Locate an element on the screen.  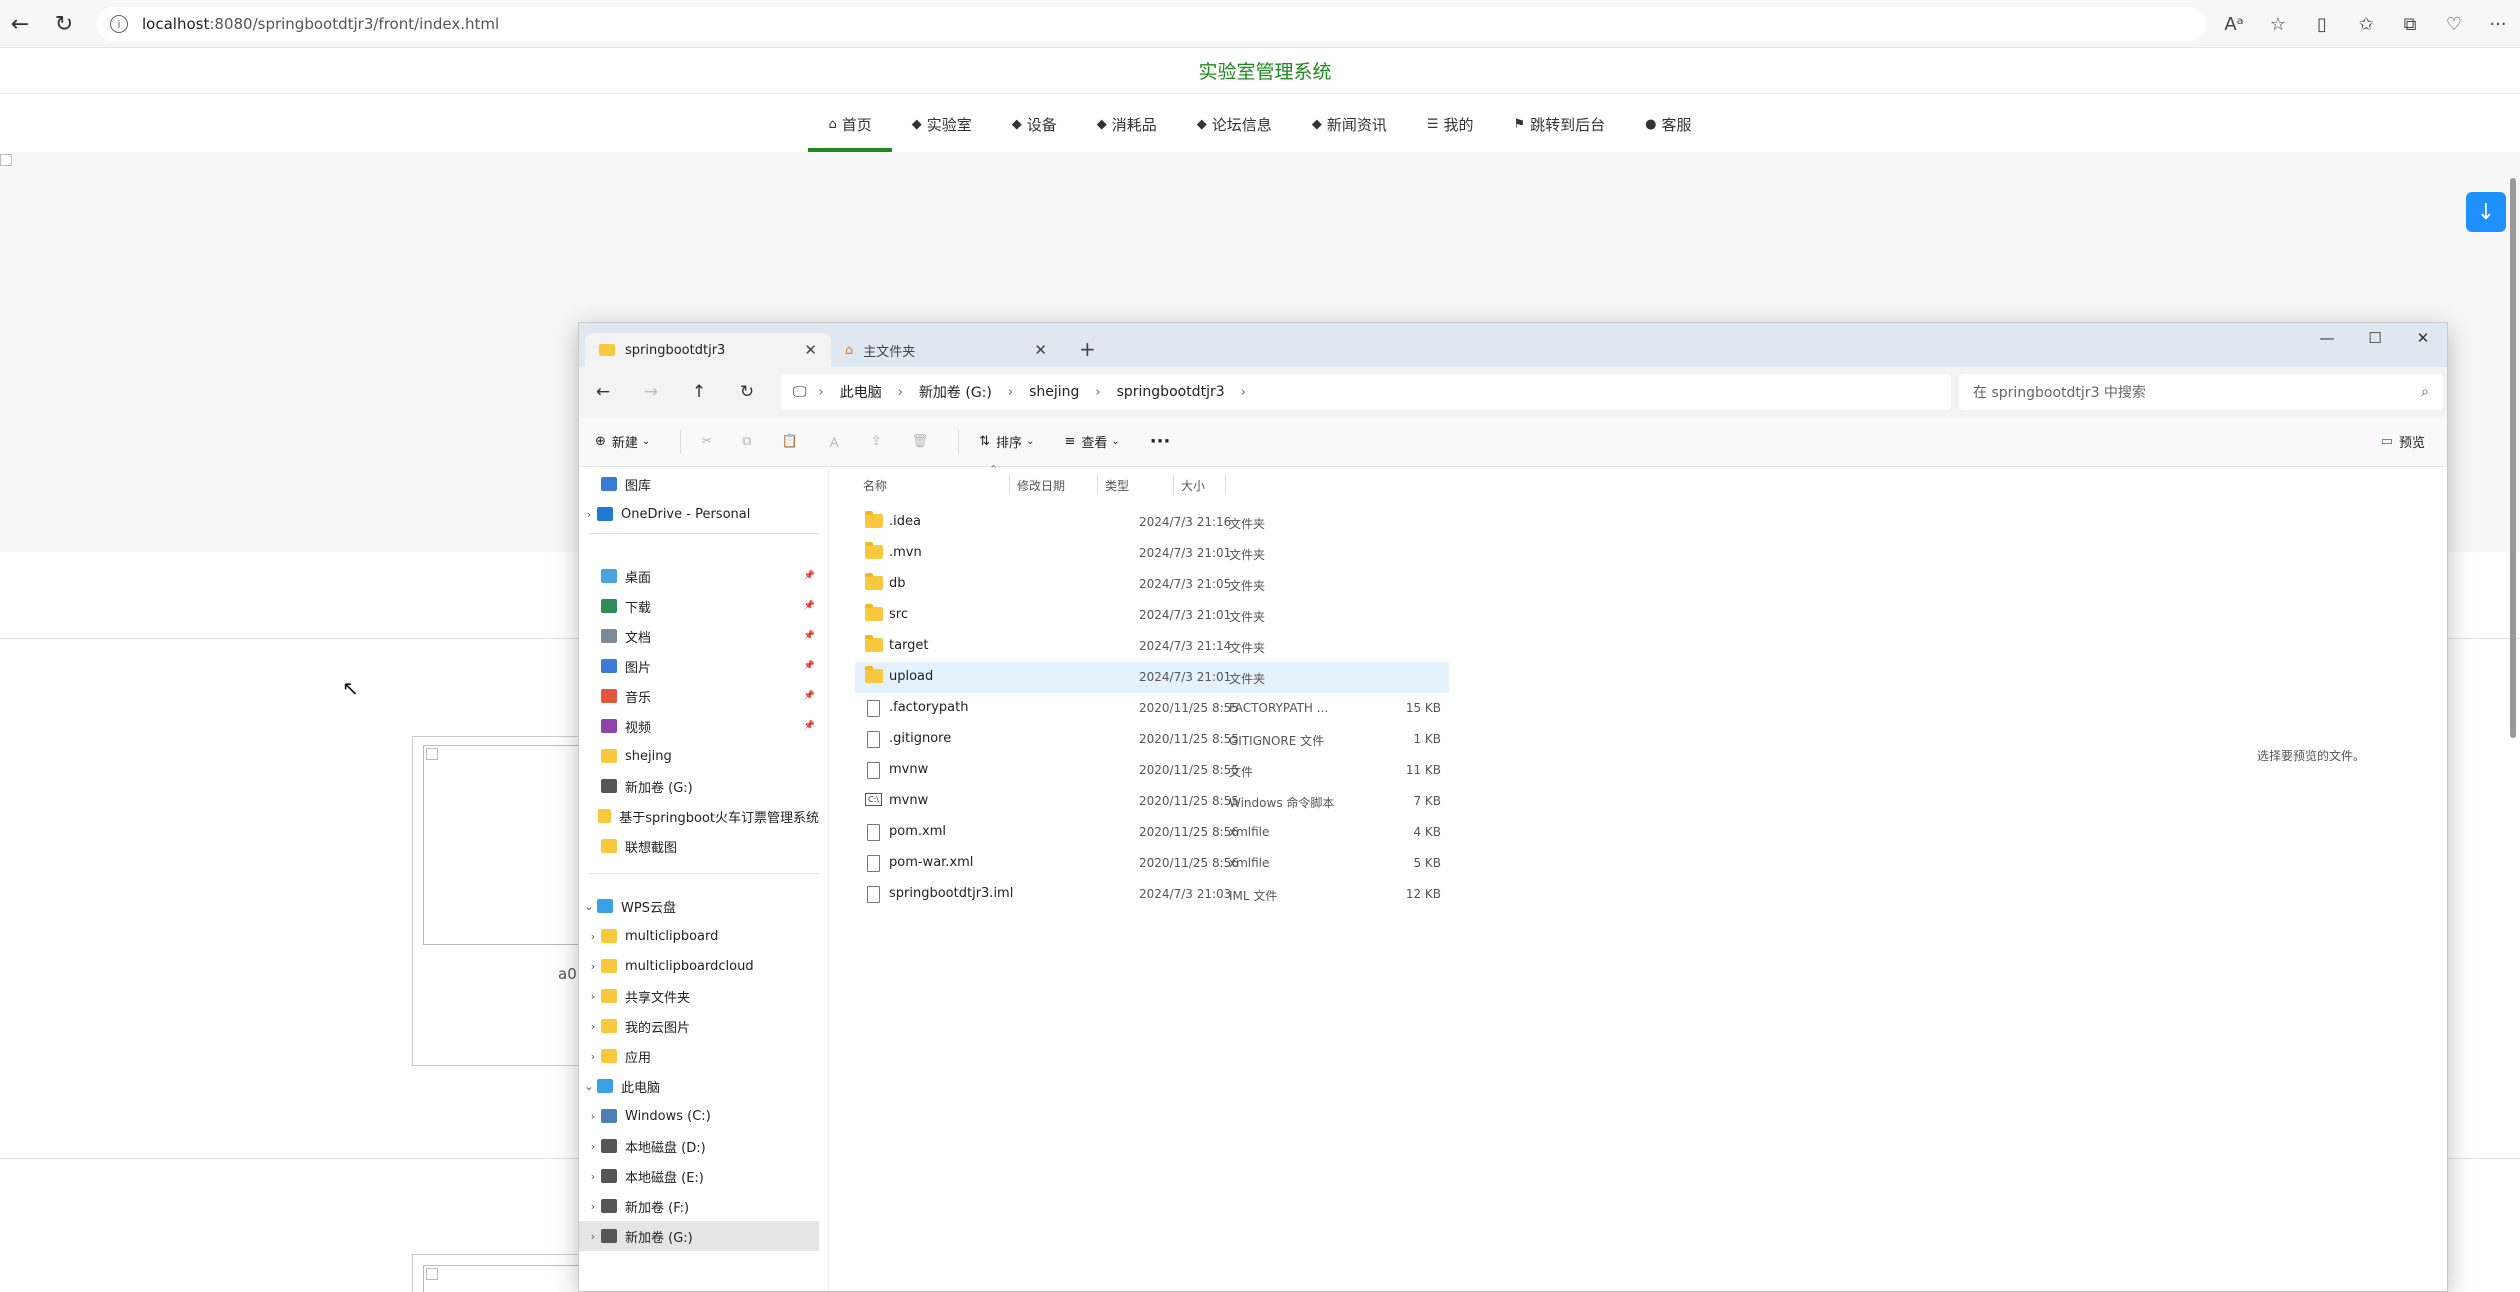
nav-item: 联想截图 is located at coordinates (699, 846).